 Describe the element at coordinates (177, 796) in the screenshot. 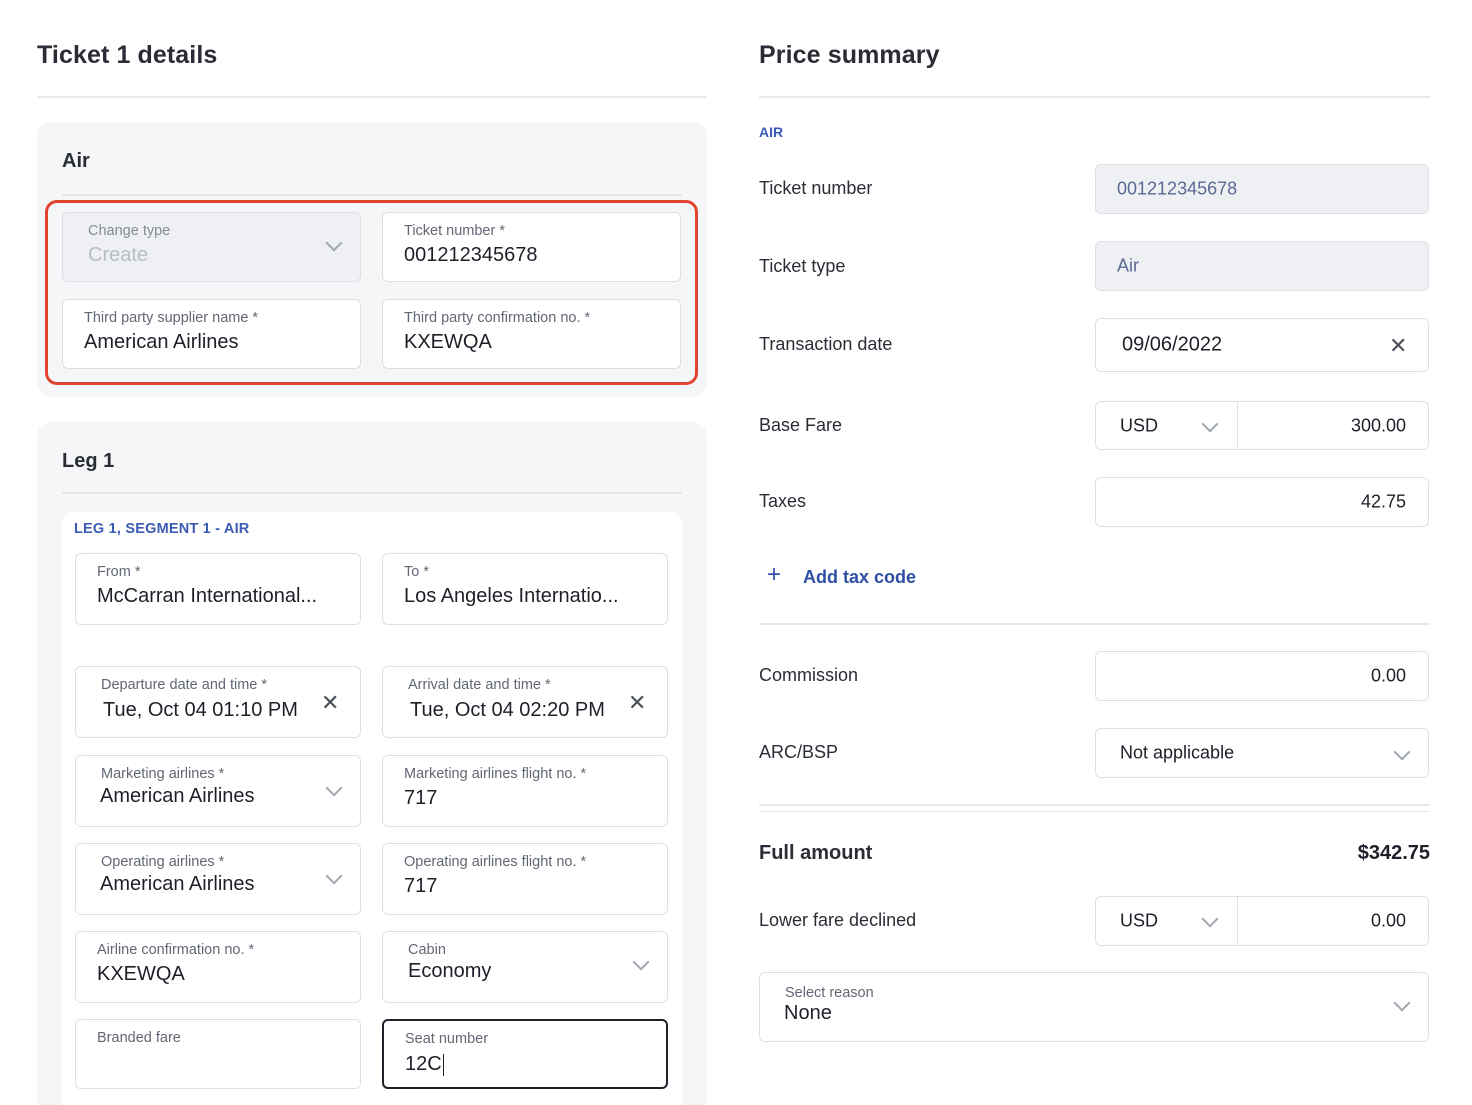

I see `marketing-airline-value: American Airlines` at that location.